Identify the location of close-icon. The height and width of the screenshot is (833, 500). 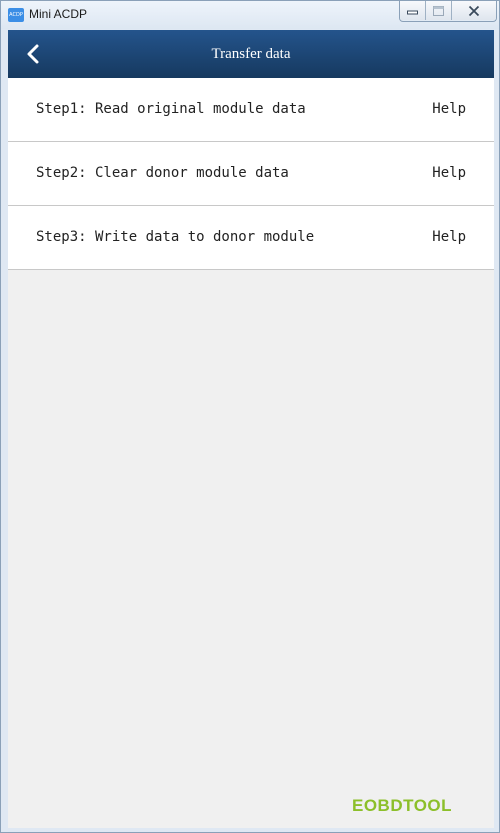
(474, 10).